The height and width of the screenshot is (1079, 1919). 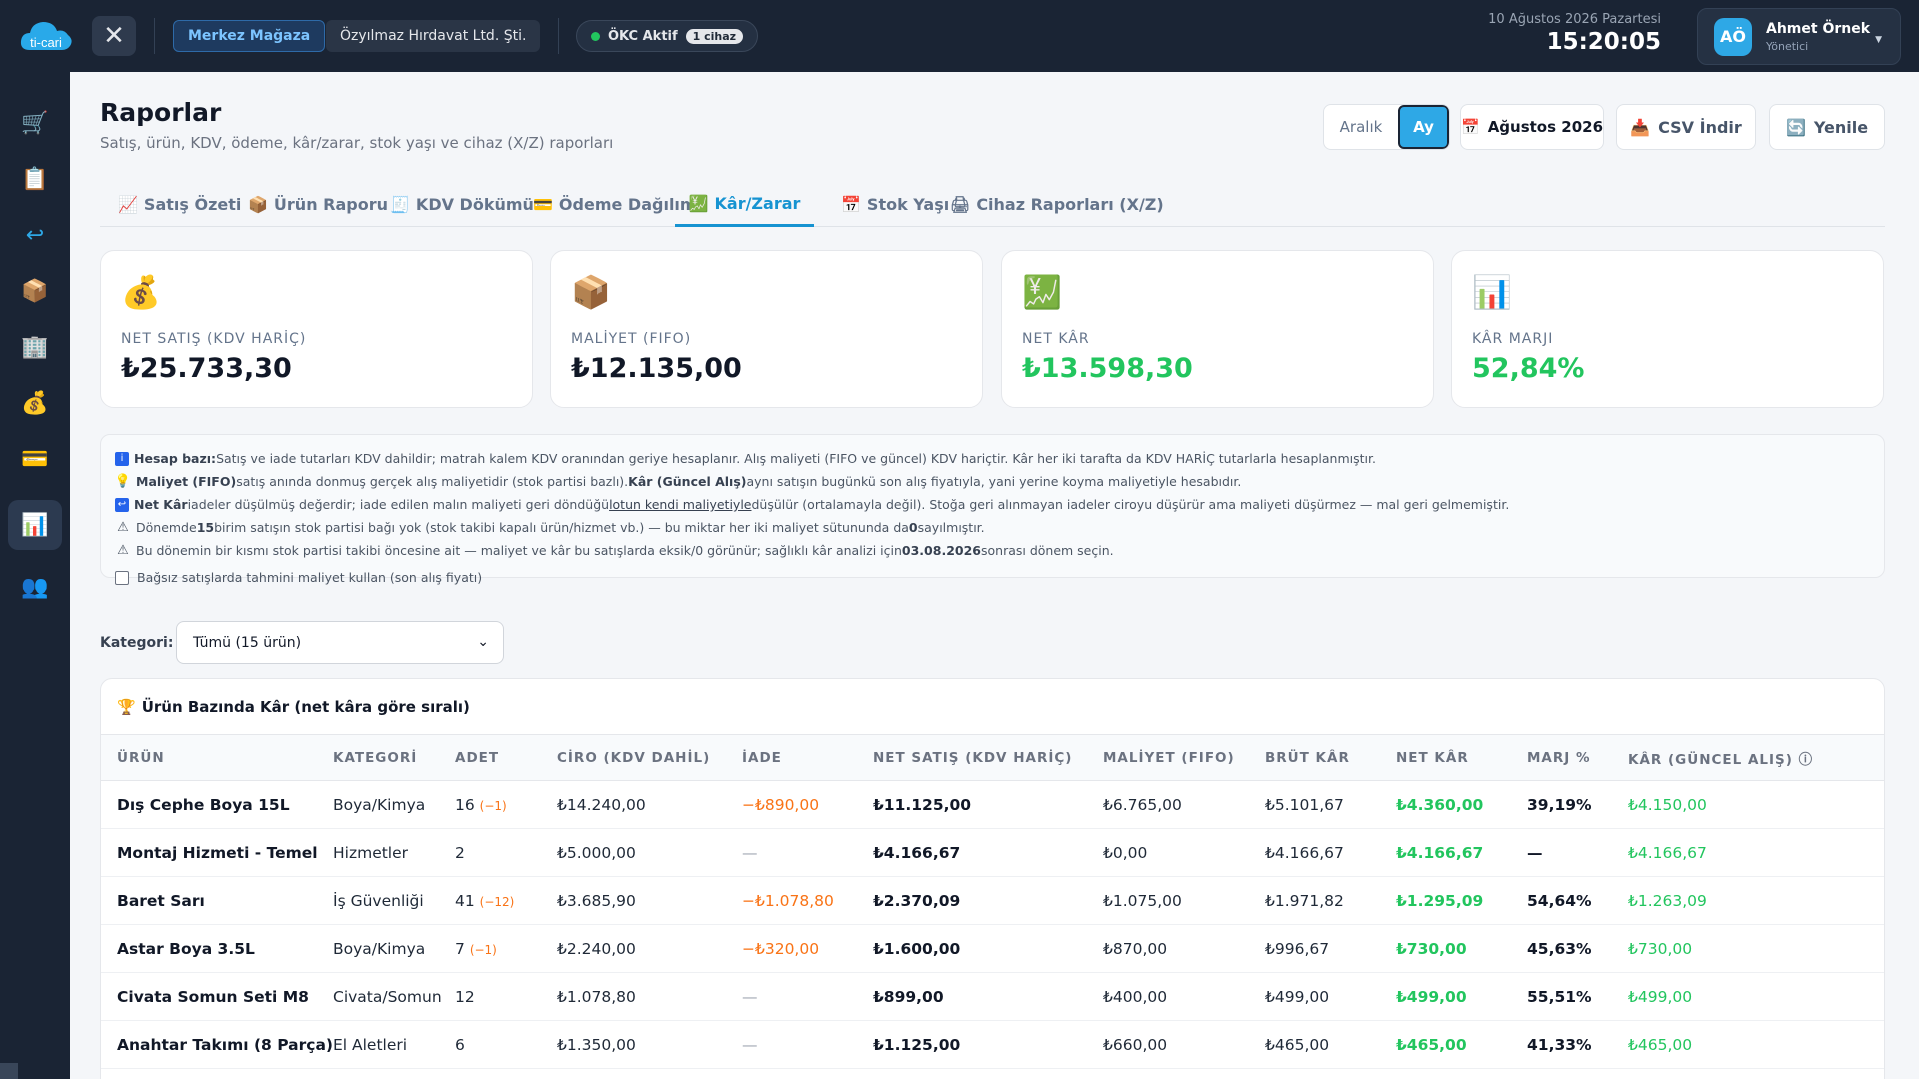 I want to click on building-icon: 🏢, so click(x=35, y=347).